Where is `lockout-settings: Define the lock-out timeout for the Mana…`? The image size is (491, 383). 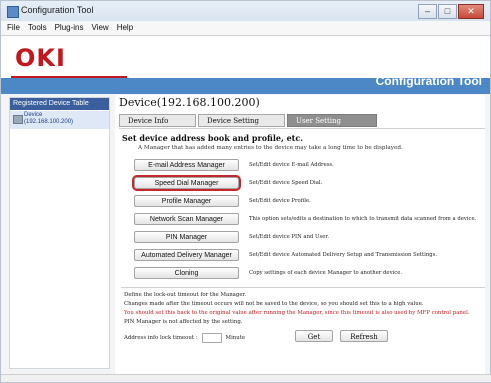
lockout-settings: Define the lock-out timeout for the Mana… is located at coordinates (303, 315).